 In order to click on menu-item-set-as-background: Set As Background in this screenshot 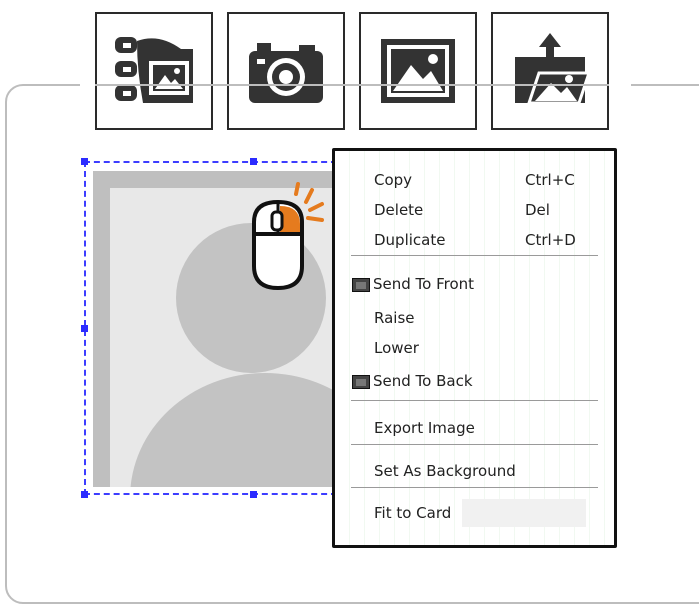, I will do `click(474, 470)`.